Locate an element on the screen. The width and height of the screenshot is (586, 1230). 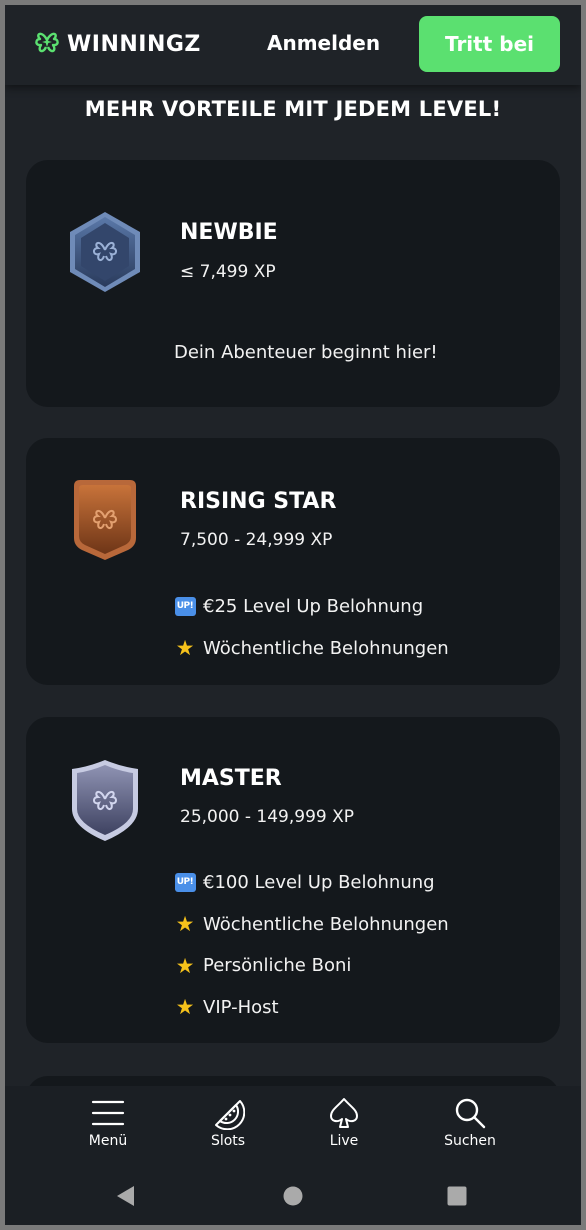
watermelon-icon is located at coordinates (228, 1113).